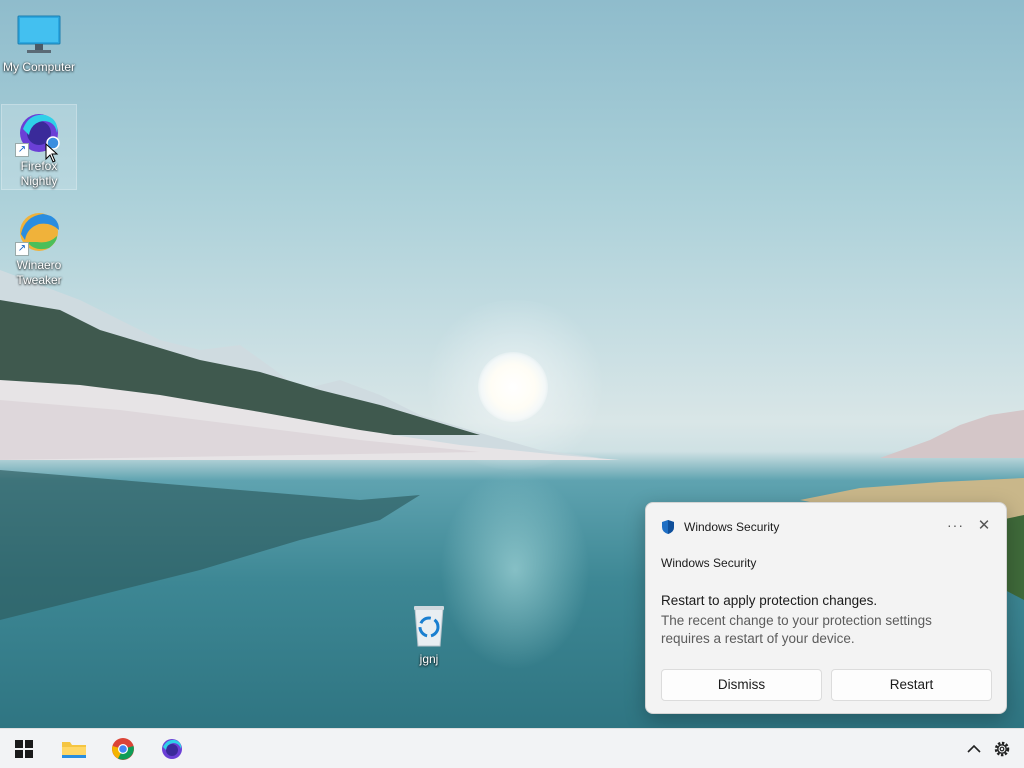  I want to click on notification-source: Windows Security, so click(709, 563).